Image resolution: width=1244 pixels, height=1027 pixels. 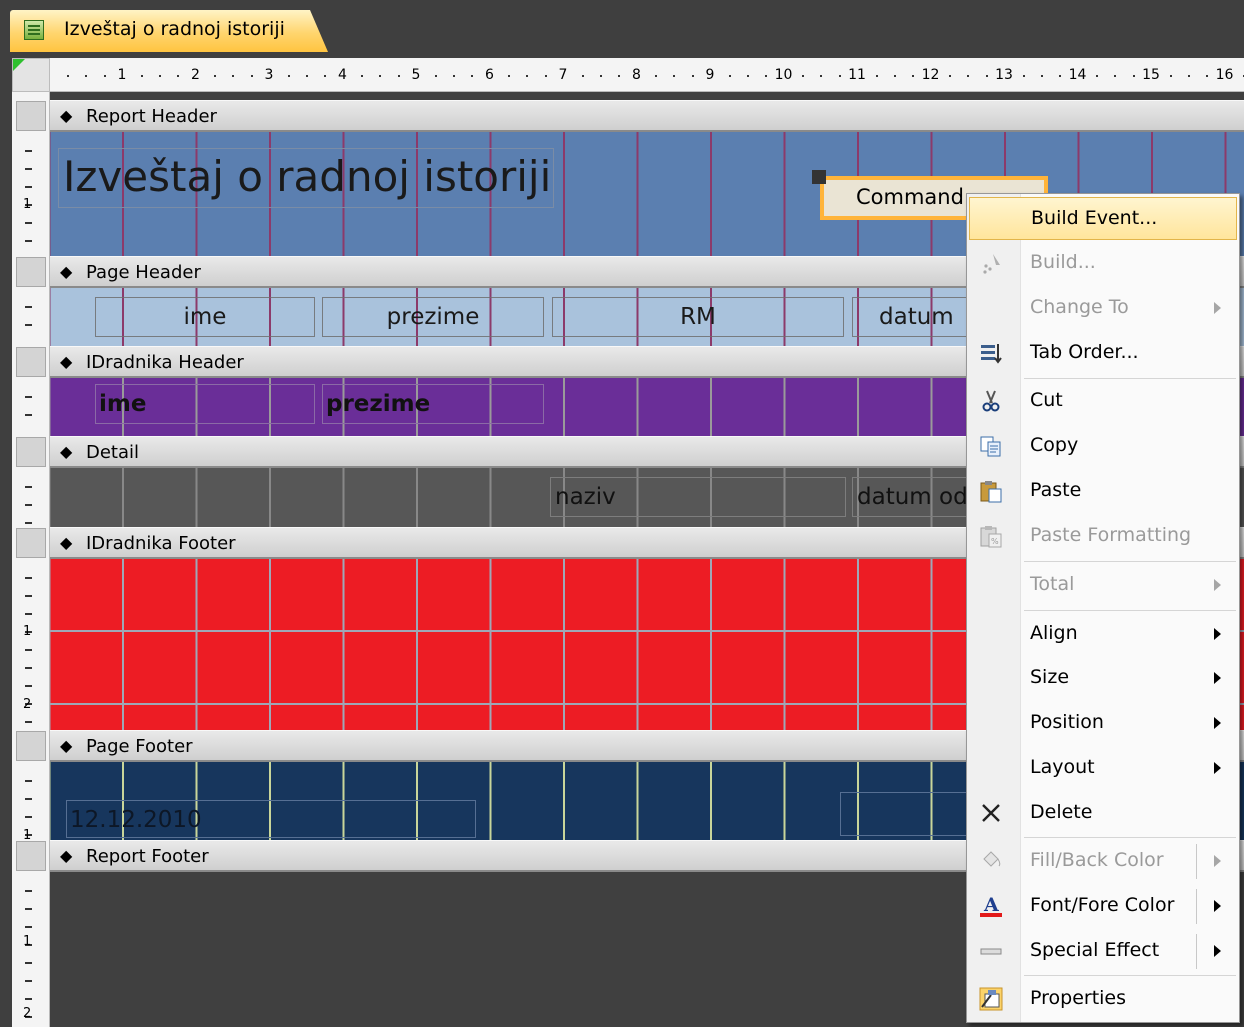 What do you see at coordinates (174, 29) in the screenshot?
I see `tab-title: Izveštaj o radnoj istoriji` at bounding box center [174, 29].